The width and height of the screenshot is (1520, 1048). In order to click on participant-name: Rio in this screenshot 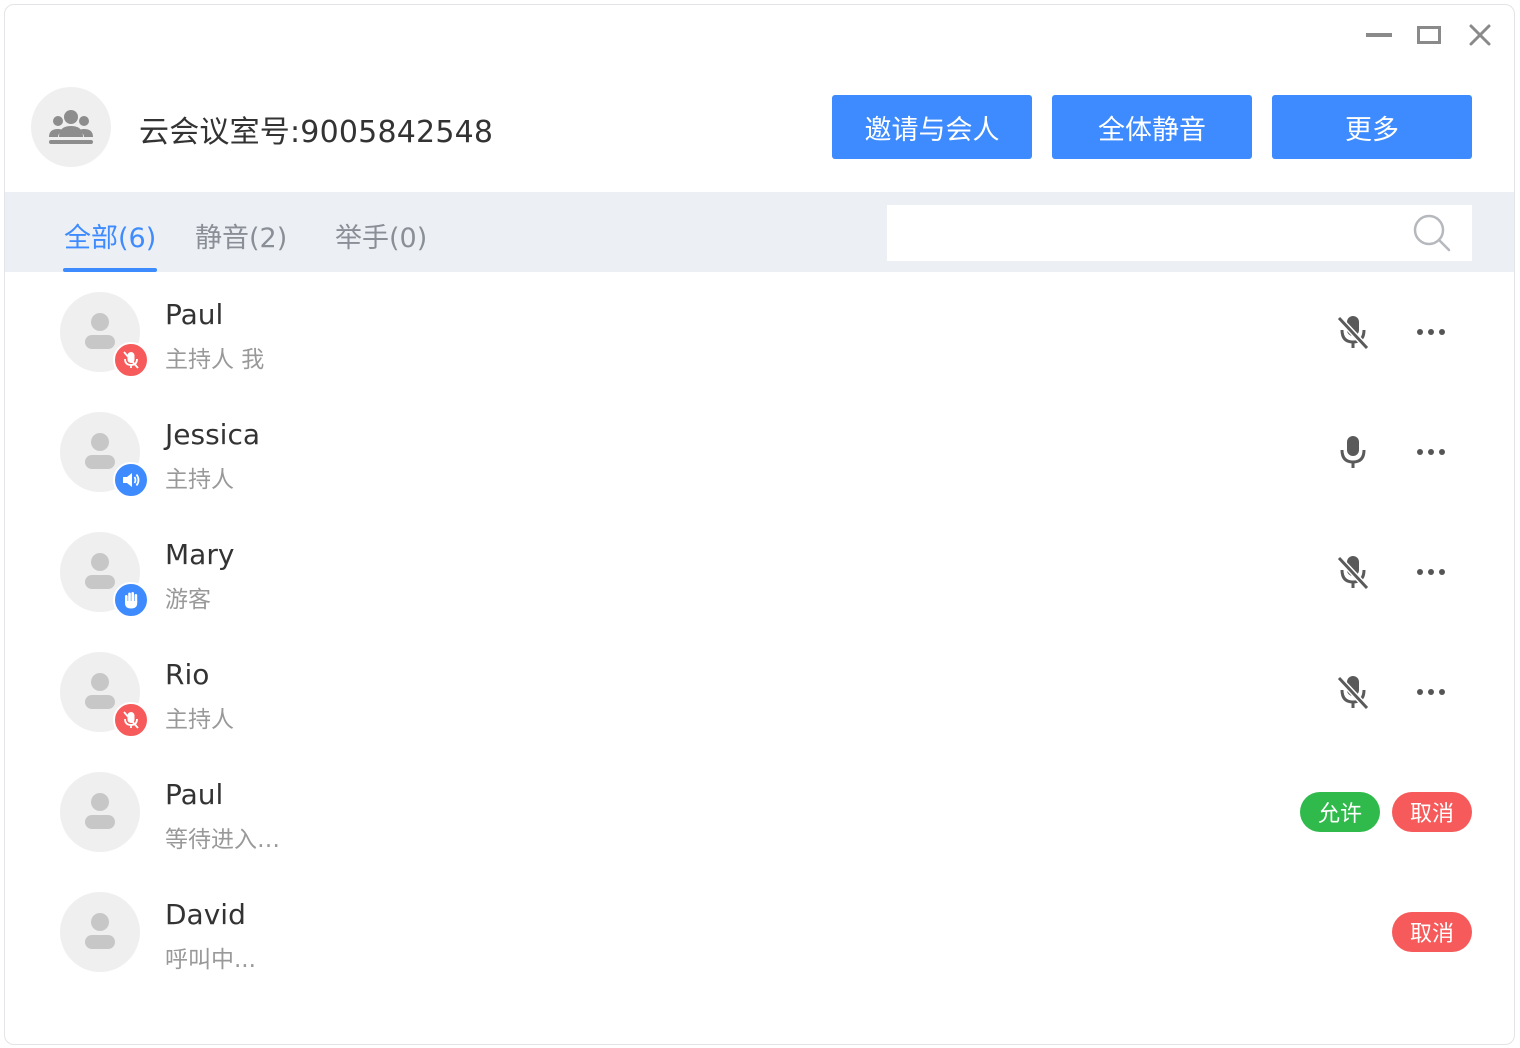, I will do `click(187, 674)`.